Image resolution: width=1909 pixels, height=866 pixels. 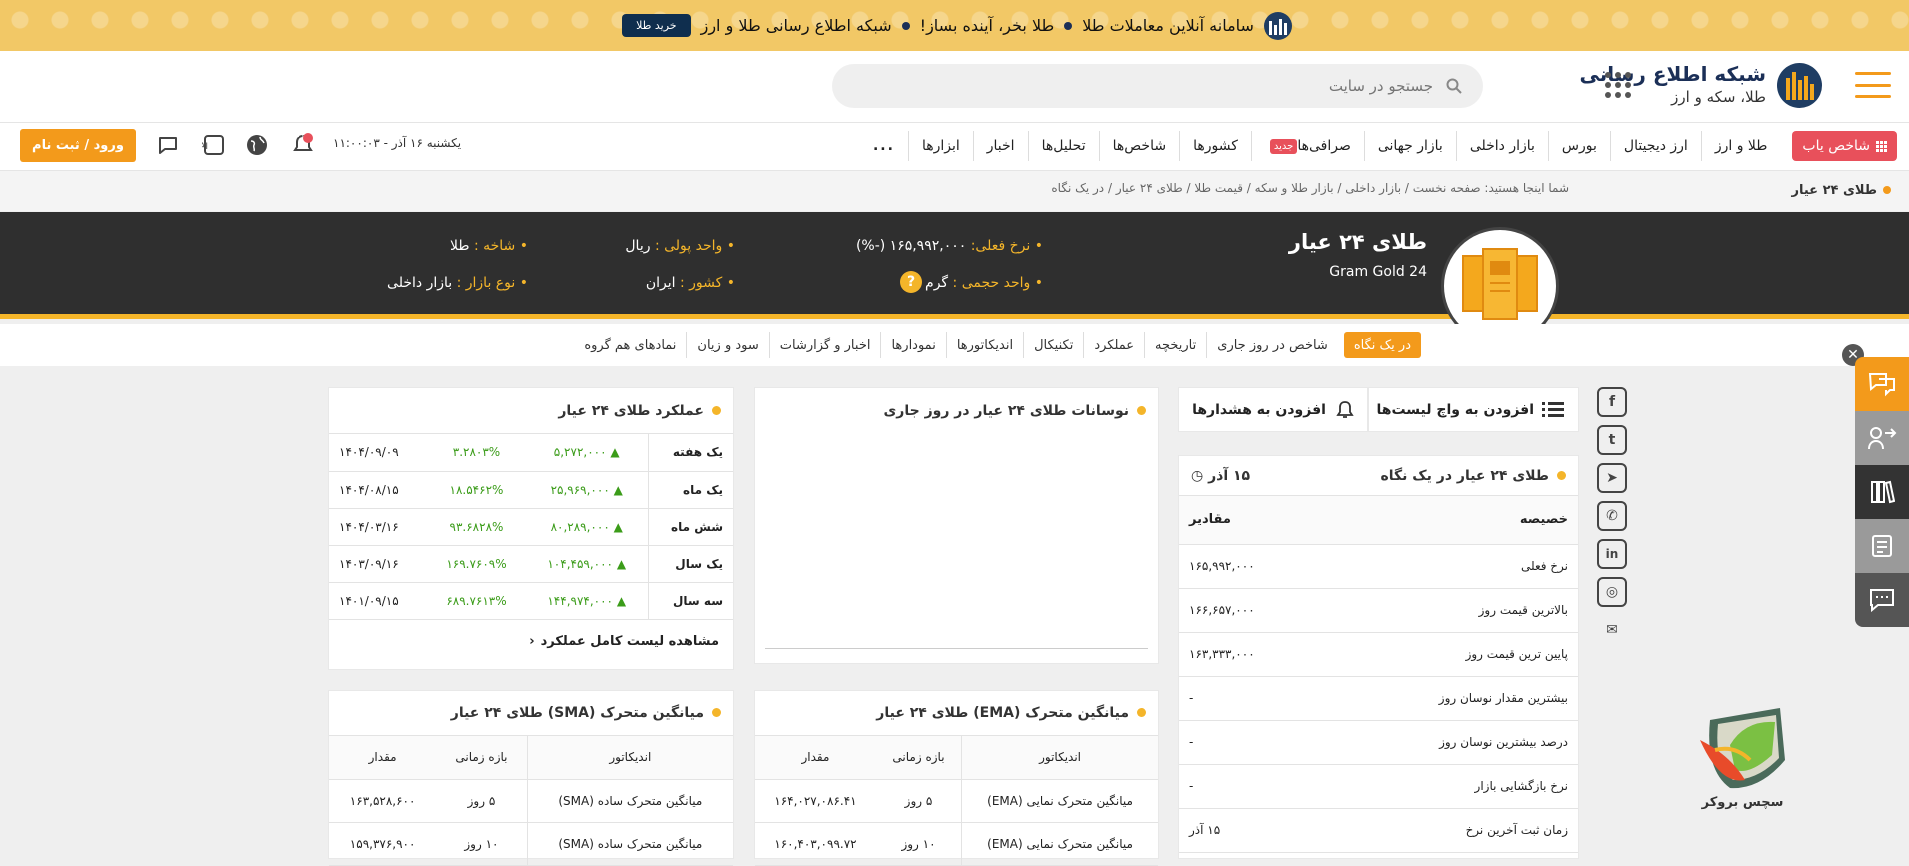 What do you see at coordinates (796, 25) in the screenshot?
I see `banner-text-network: شبکه اطلاع رسانی طلا و ارز` at bounding box center [796, 25].